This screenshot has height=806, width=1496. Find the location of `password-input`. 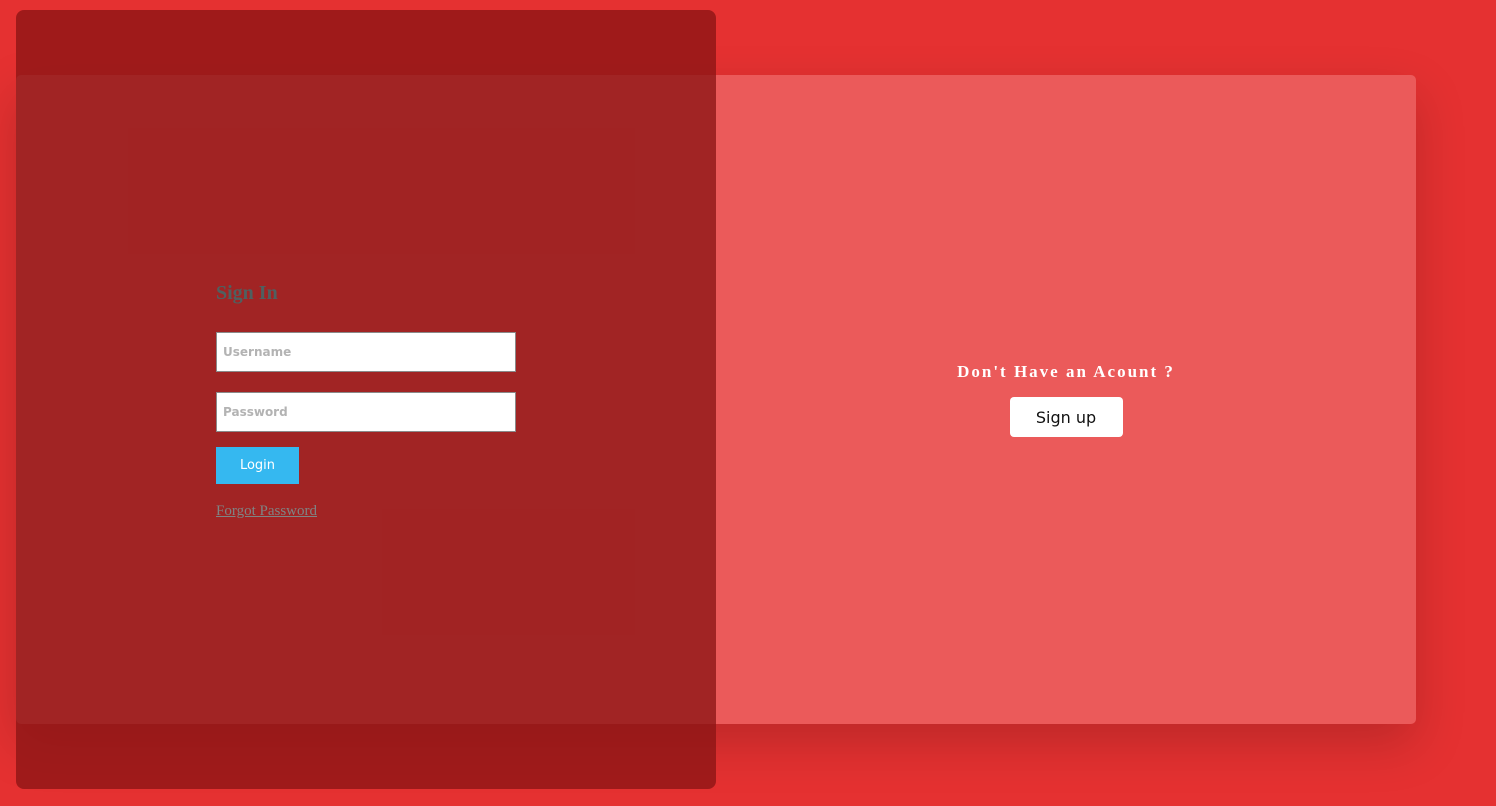

password-input is located at coordinates (366, 412).